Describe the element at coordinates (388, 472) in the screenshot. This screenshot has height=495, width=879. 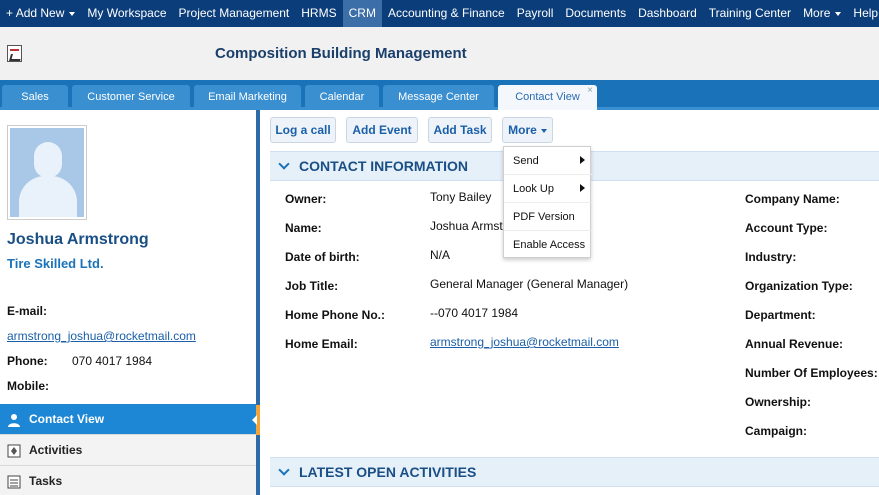
I see `section-title: LATEST OPEN ACTIVITIES` at that location.